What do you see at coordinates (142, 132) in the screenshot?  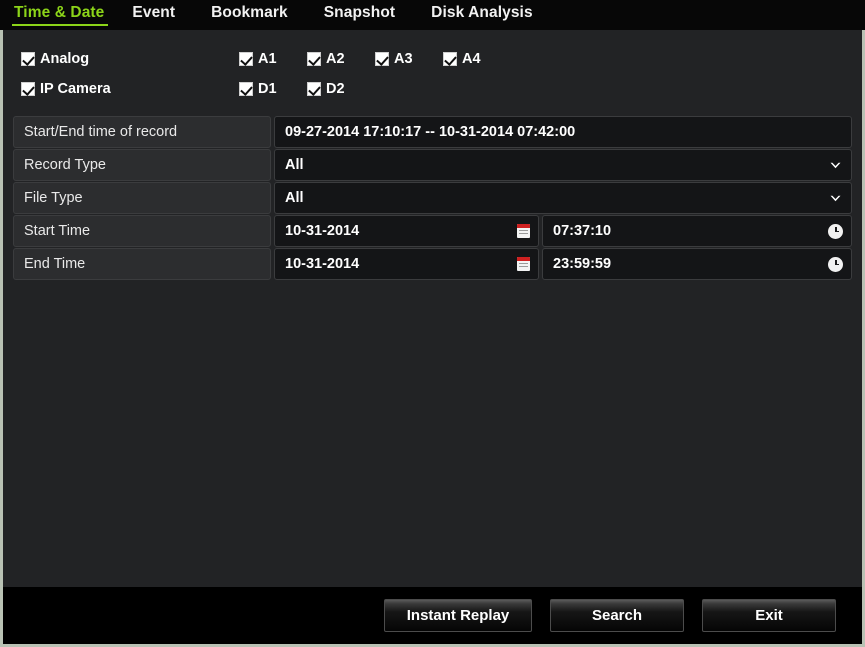 I see `record-range-label: Start/End time of record` at bounding box center [142, 132].